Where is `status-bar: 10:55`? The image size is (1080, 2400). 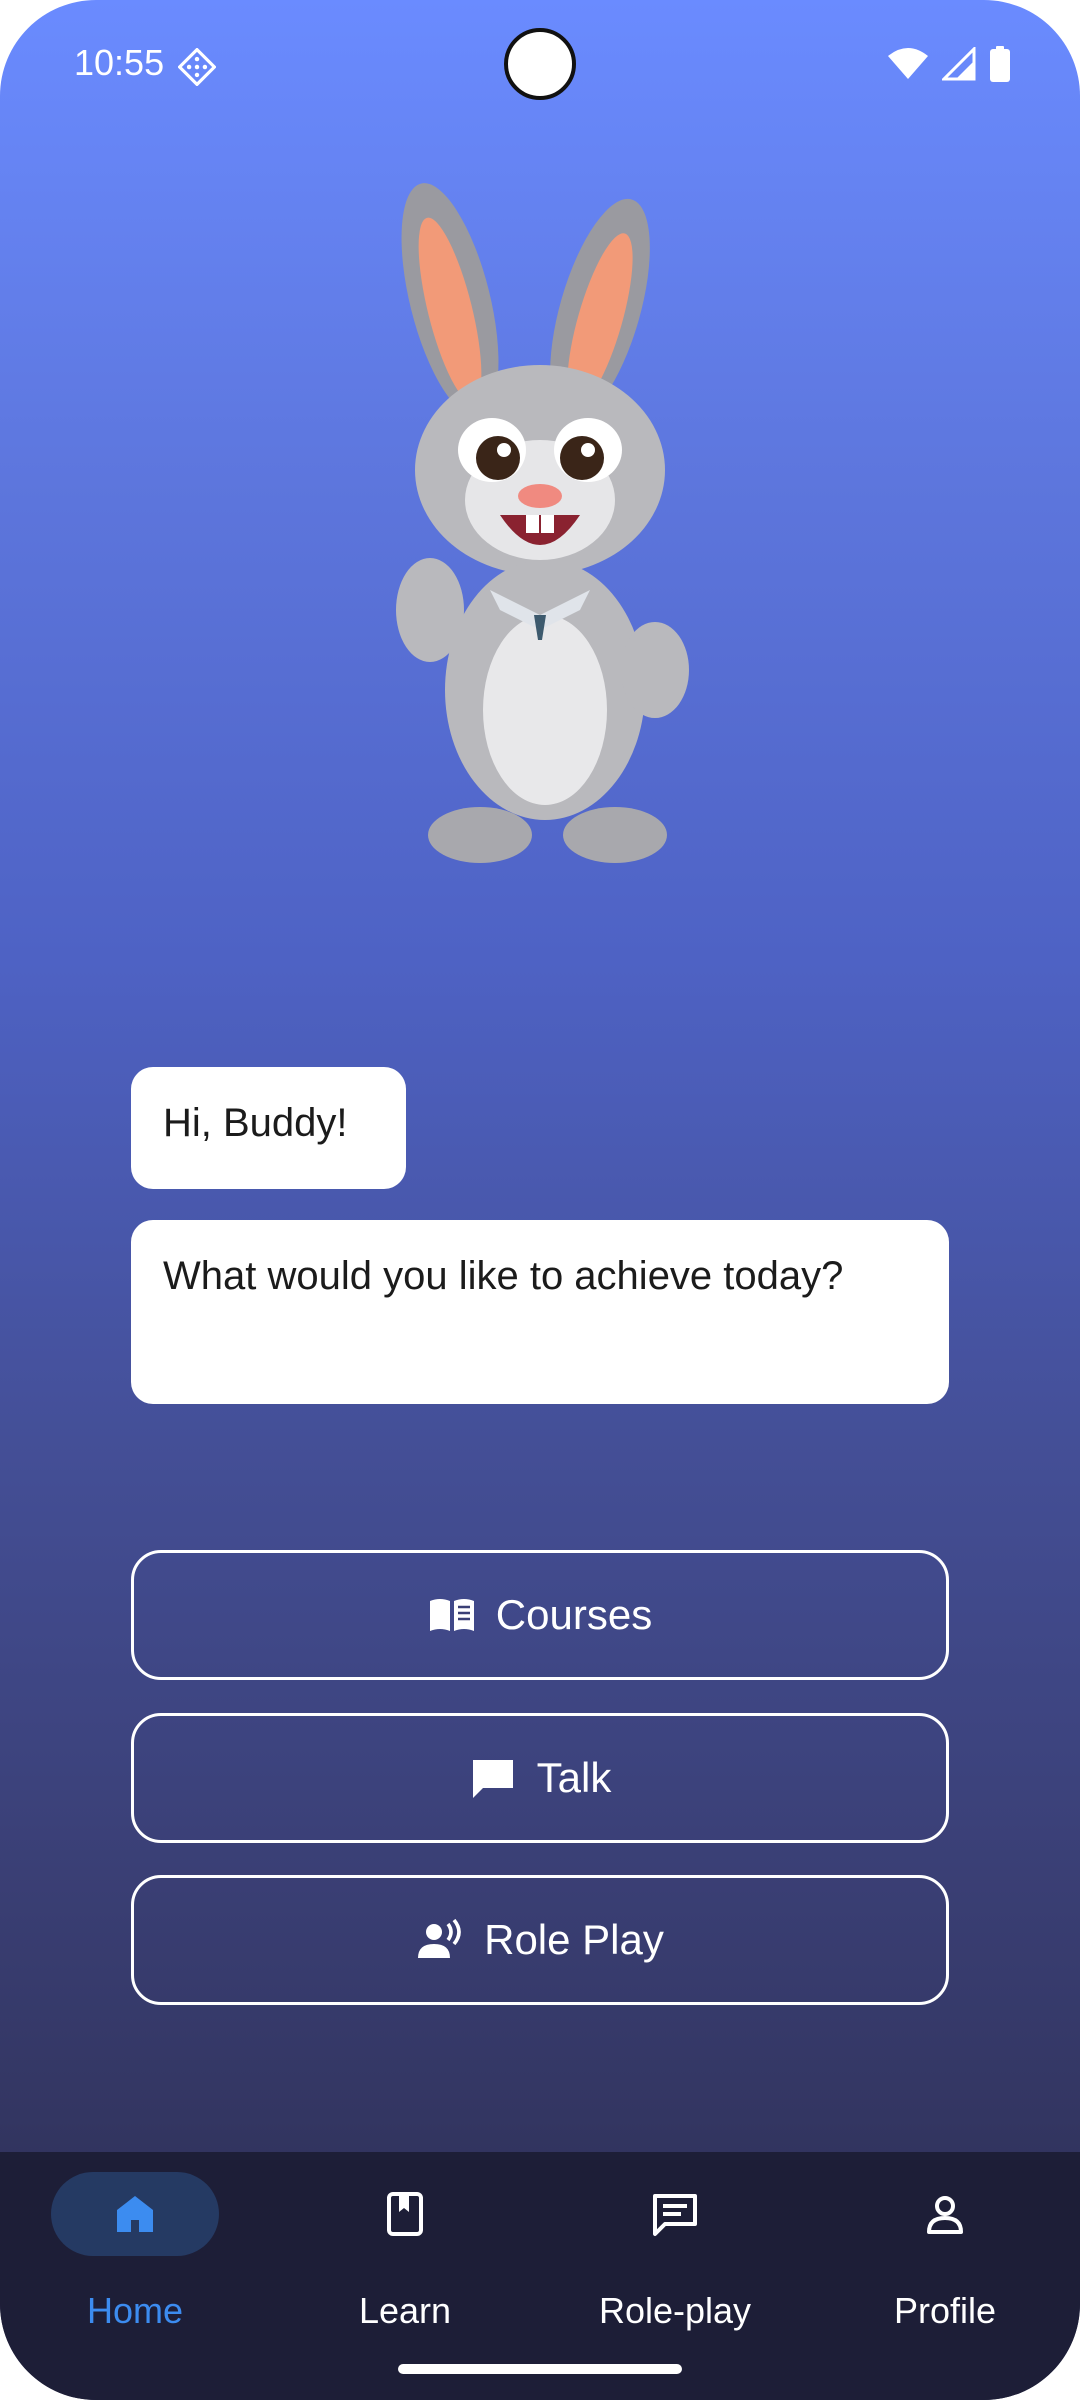 status-bar: 10:55 is located at coordinates (540, 65).